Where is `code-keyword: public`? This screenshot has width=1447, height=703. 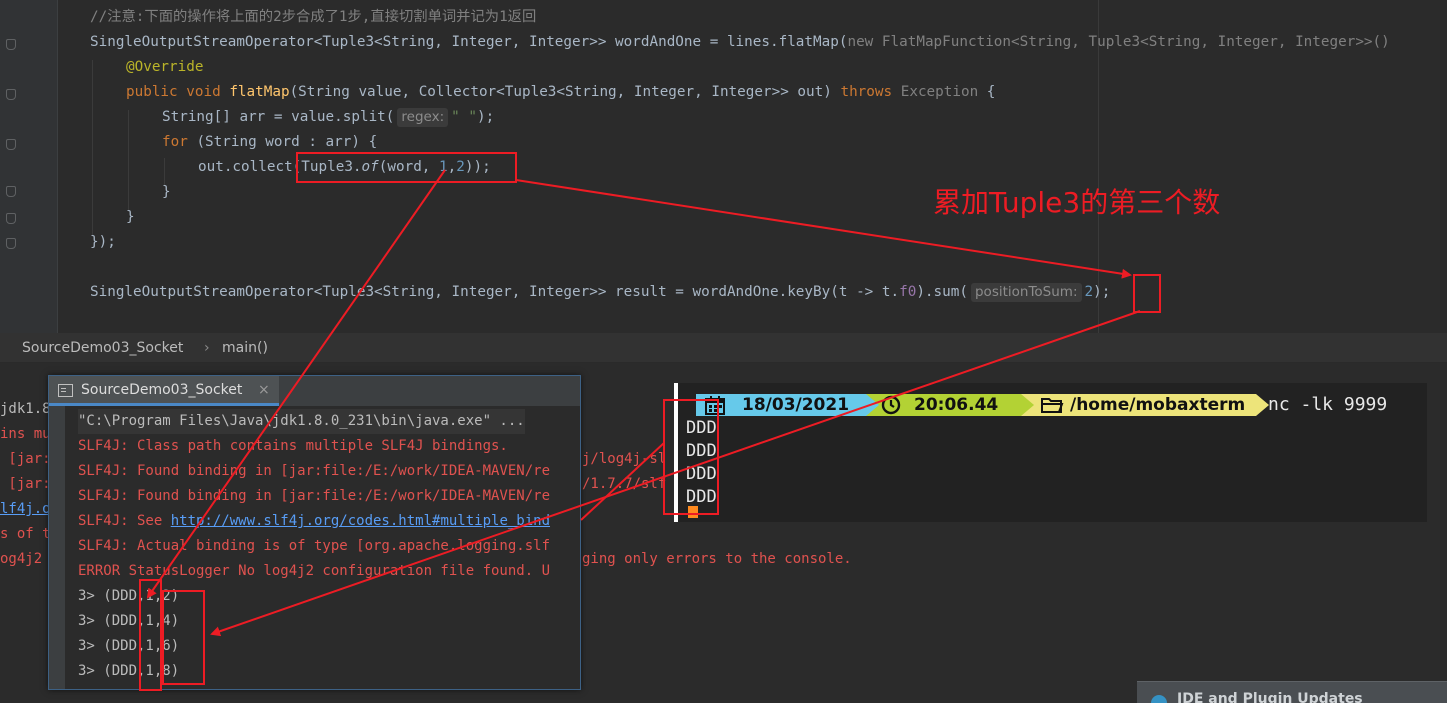 code-keyword: public is located at coordinates (156, 92).